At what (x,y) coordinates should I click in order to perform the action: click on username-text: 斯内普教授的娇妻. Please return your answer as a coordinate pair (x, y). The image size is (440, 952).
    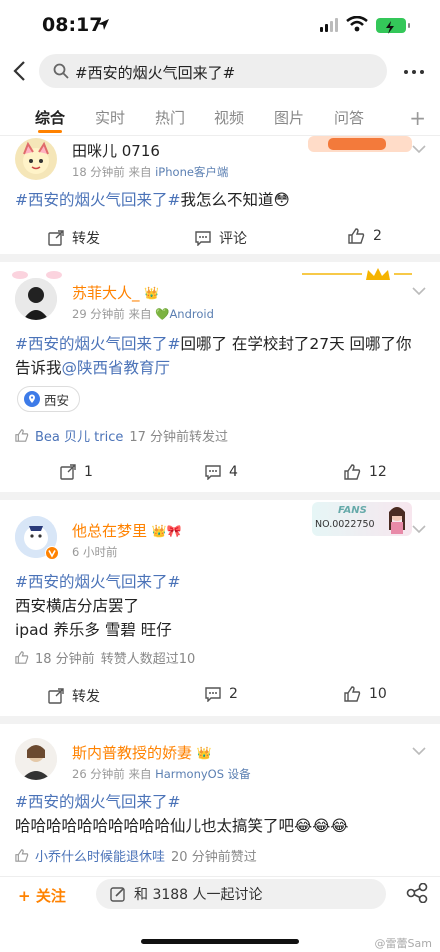
    Looking at the image, I should click on (132, 753).